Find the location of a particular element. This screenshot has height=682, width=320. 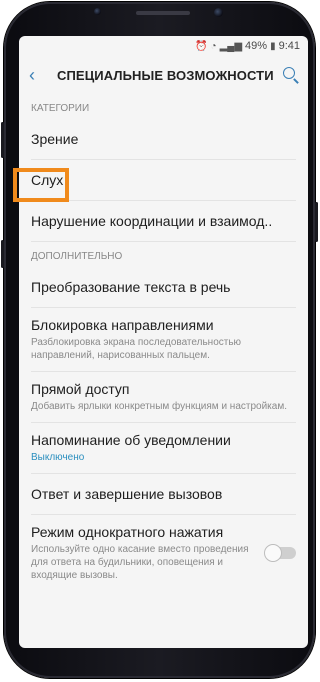

front-camera-icon is located at coordinates (218, 12).